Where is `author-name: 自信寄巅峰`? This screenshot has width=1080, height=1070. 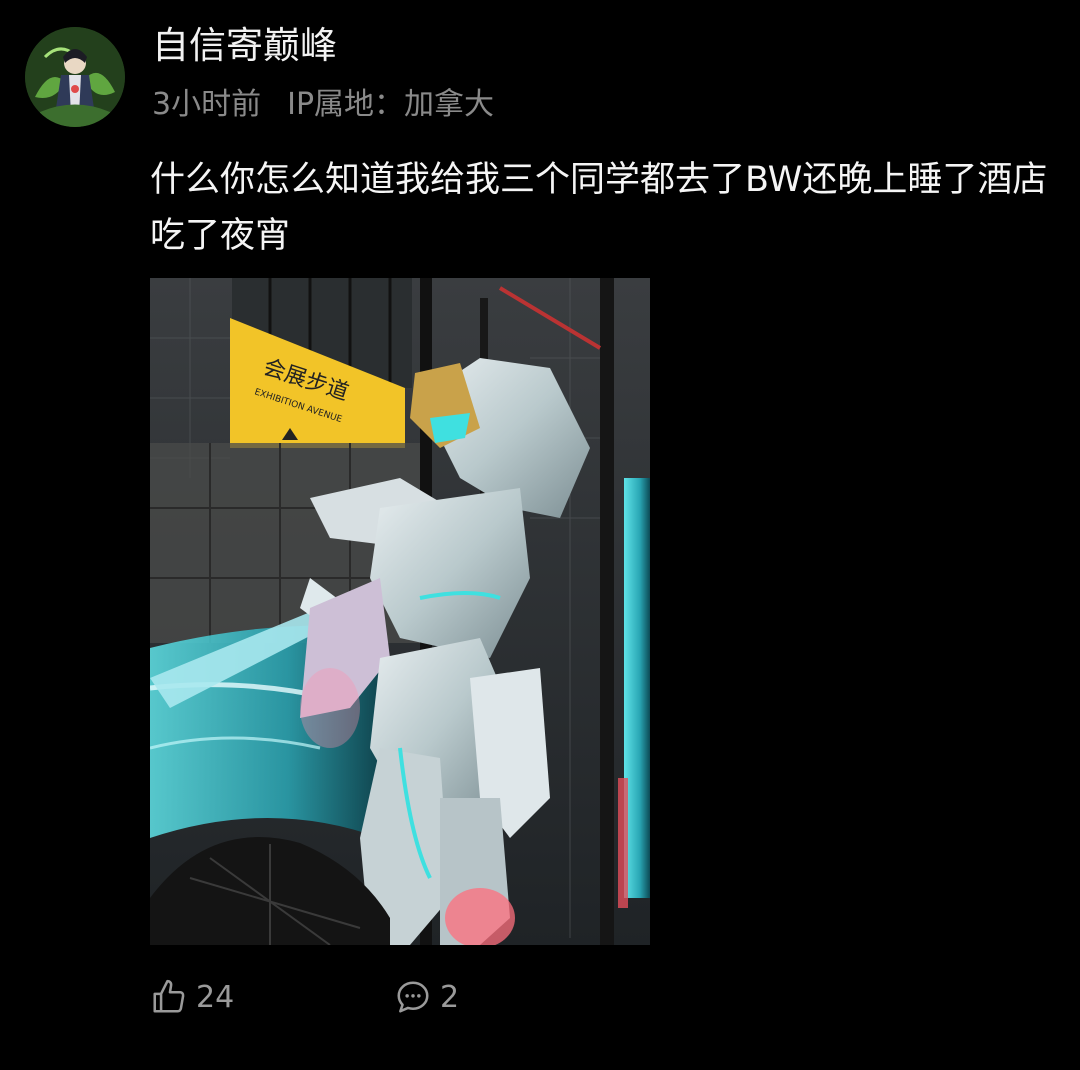 author-name: 自信寄巅峰 is located at coordinates (244, 46).